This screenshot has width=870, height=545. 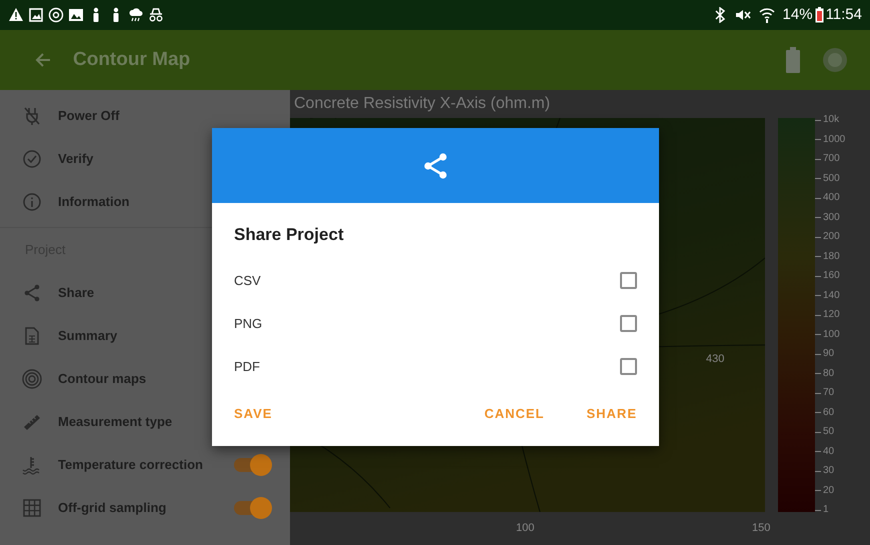 What do you see at coordinates (611, 414) in the screenshot?
I see `dialog-button: SHARE` at bounding box center [611, 414].